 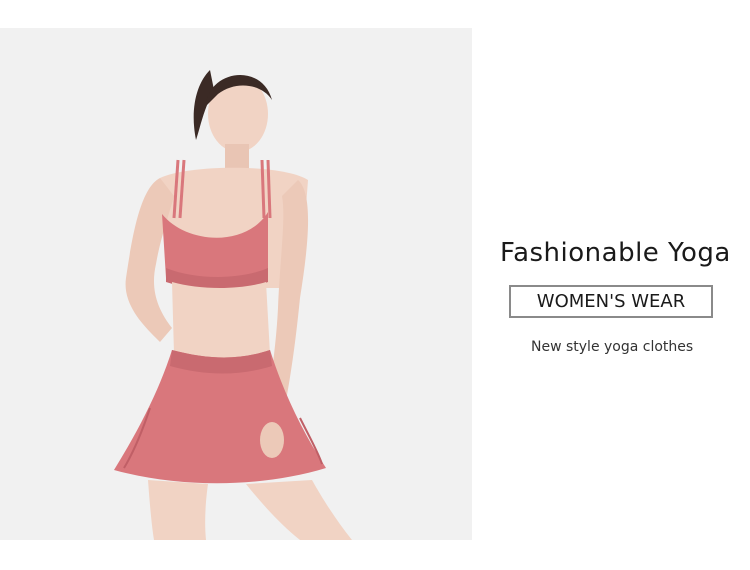 I want to click on headline: Fashionable Yoga, so click(x=615, y=253).